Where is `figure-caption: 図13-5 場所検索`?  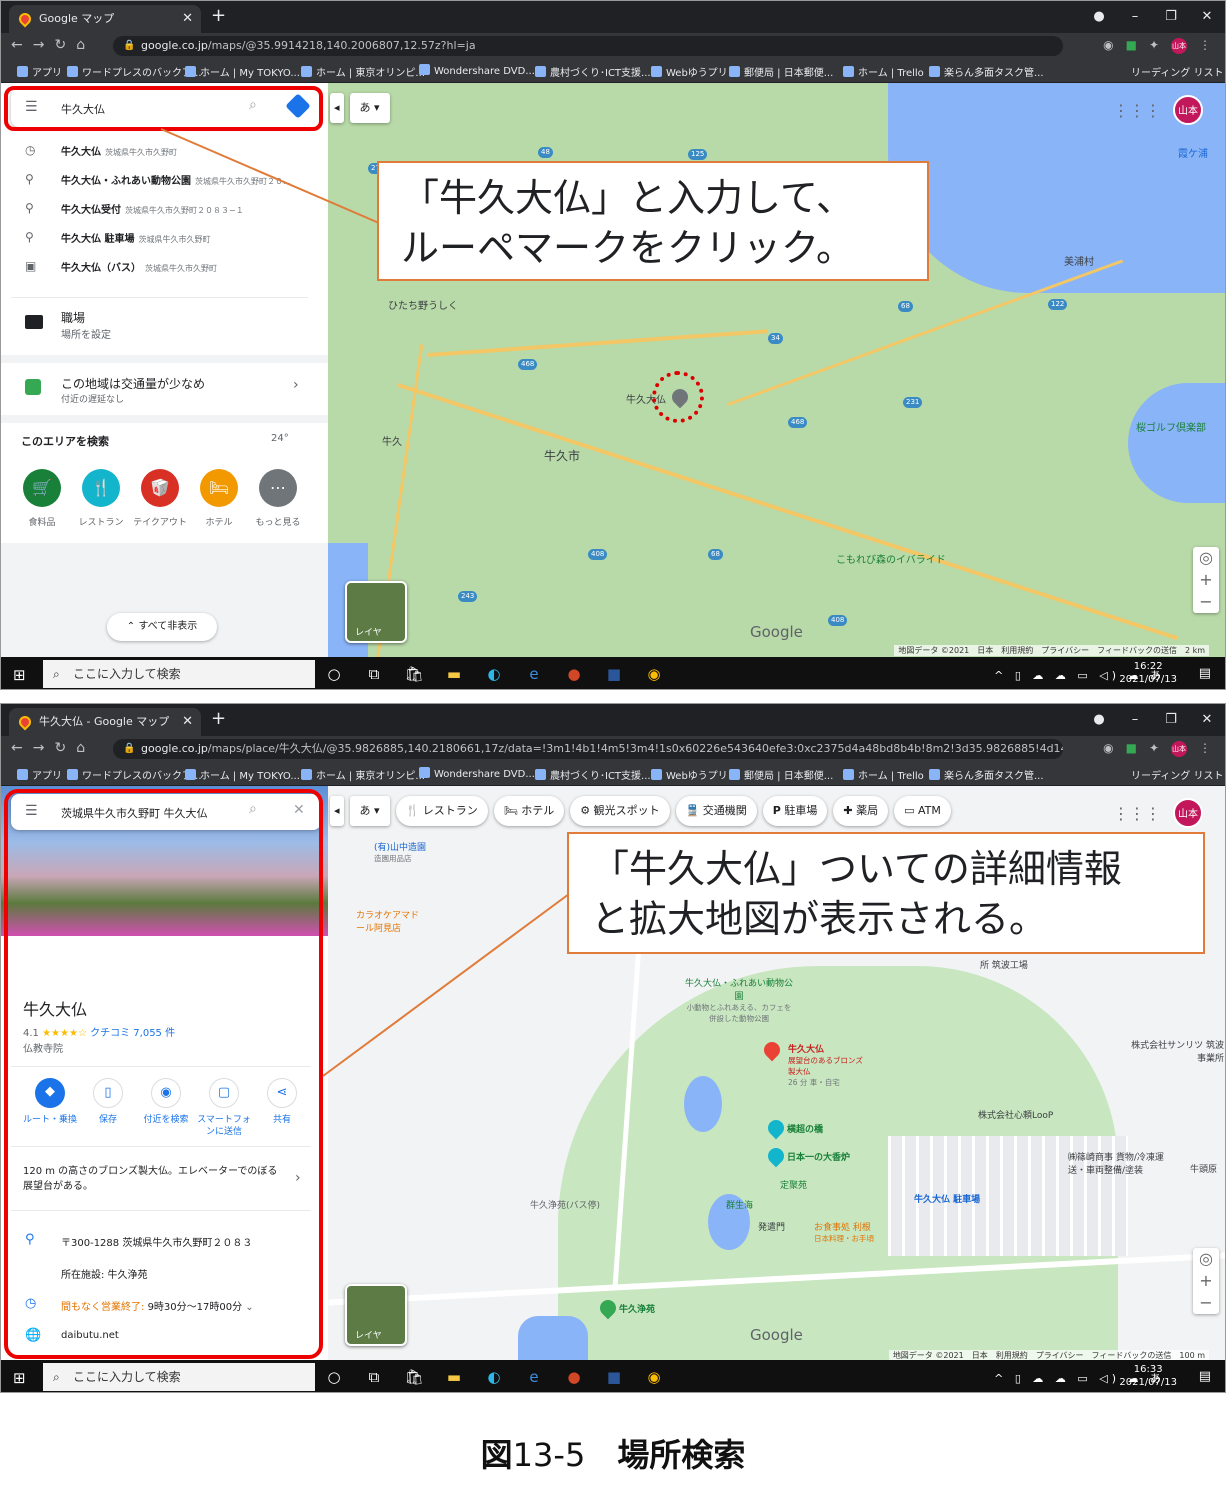 figure-caption: 図13-5 場所検索 is located at coordinates (613, 1453).